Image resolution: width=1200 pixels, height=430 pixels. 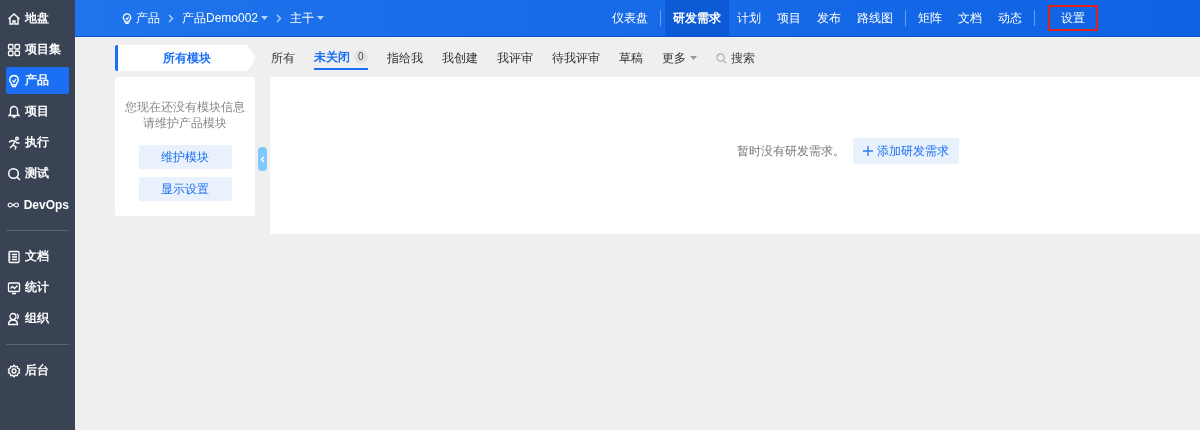 I want to click on more-menu: 更多, so click(x=679, y=58).